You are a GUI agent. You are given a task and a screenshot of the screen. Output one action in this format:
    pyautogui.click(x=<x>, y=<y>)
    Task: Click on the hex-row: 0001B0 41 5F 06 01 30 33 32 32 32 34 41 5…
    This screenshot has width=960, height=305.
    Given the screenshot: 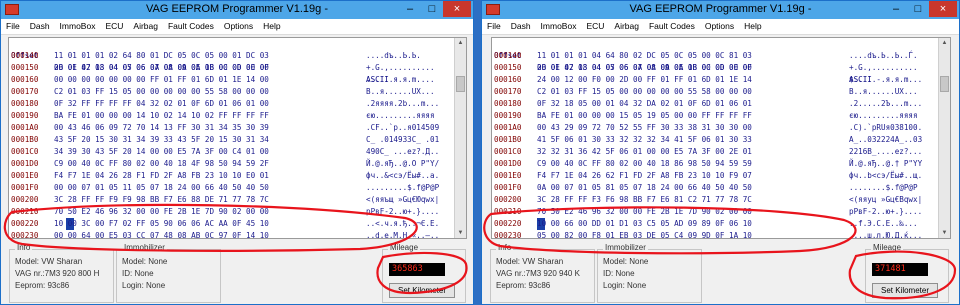 What is the action you would take?
    pyautogui.click(x=714, y=140)
    